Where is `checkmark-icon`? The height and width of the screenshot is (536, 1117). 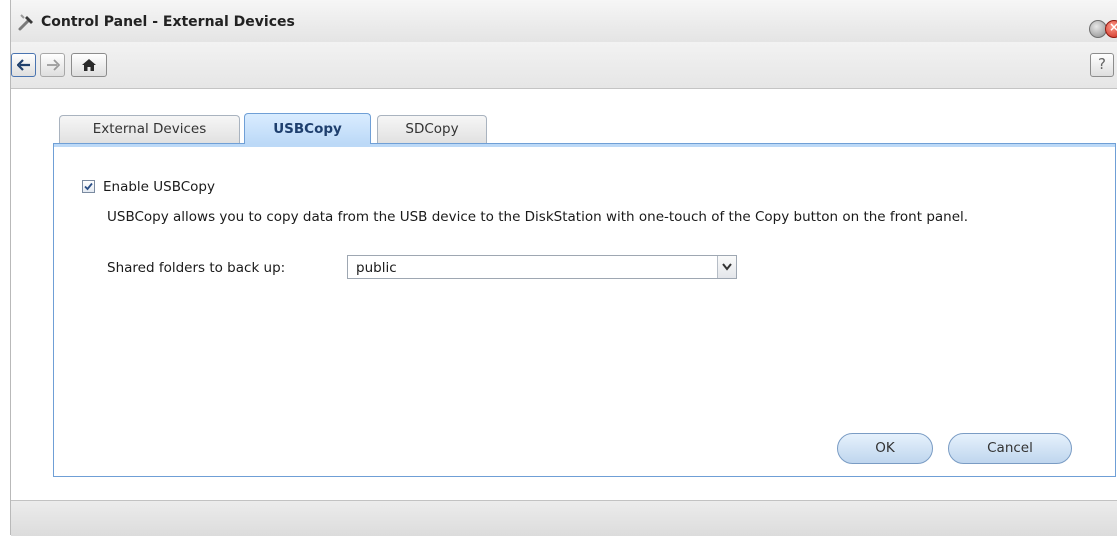 checkmark-icon is located at coordinates (88, 186).